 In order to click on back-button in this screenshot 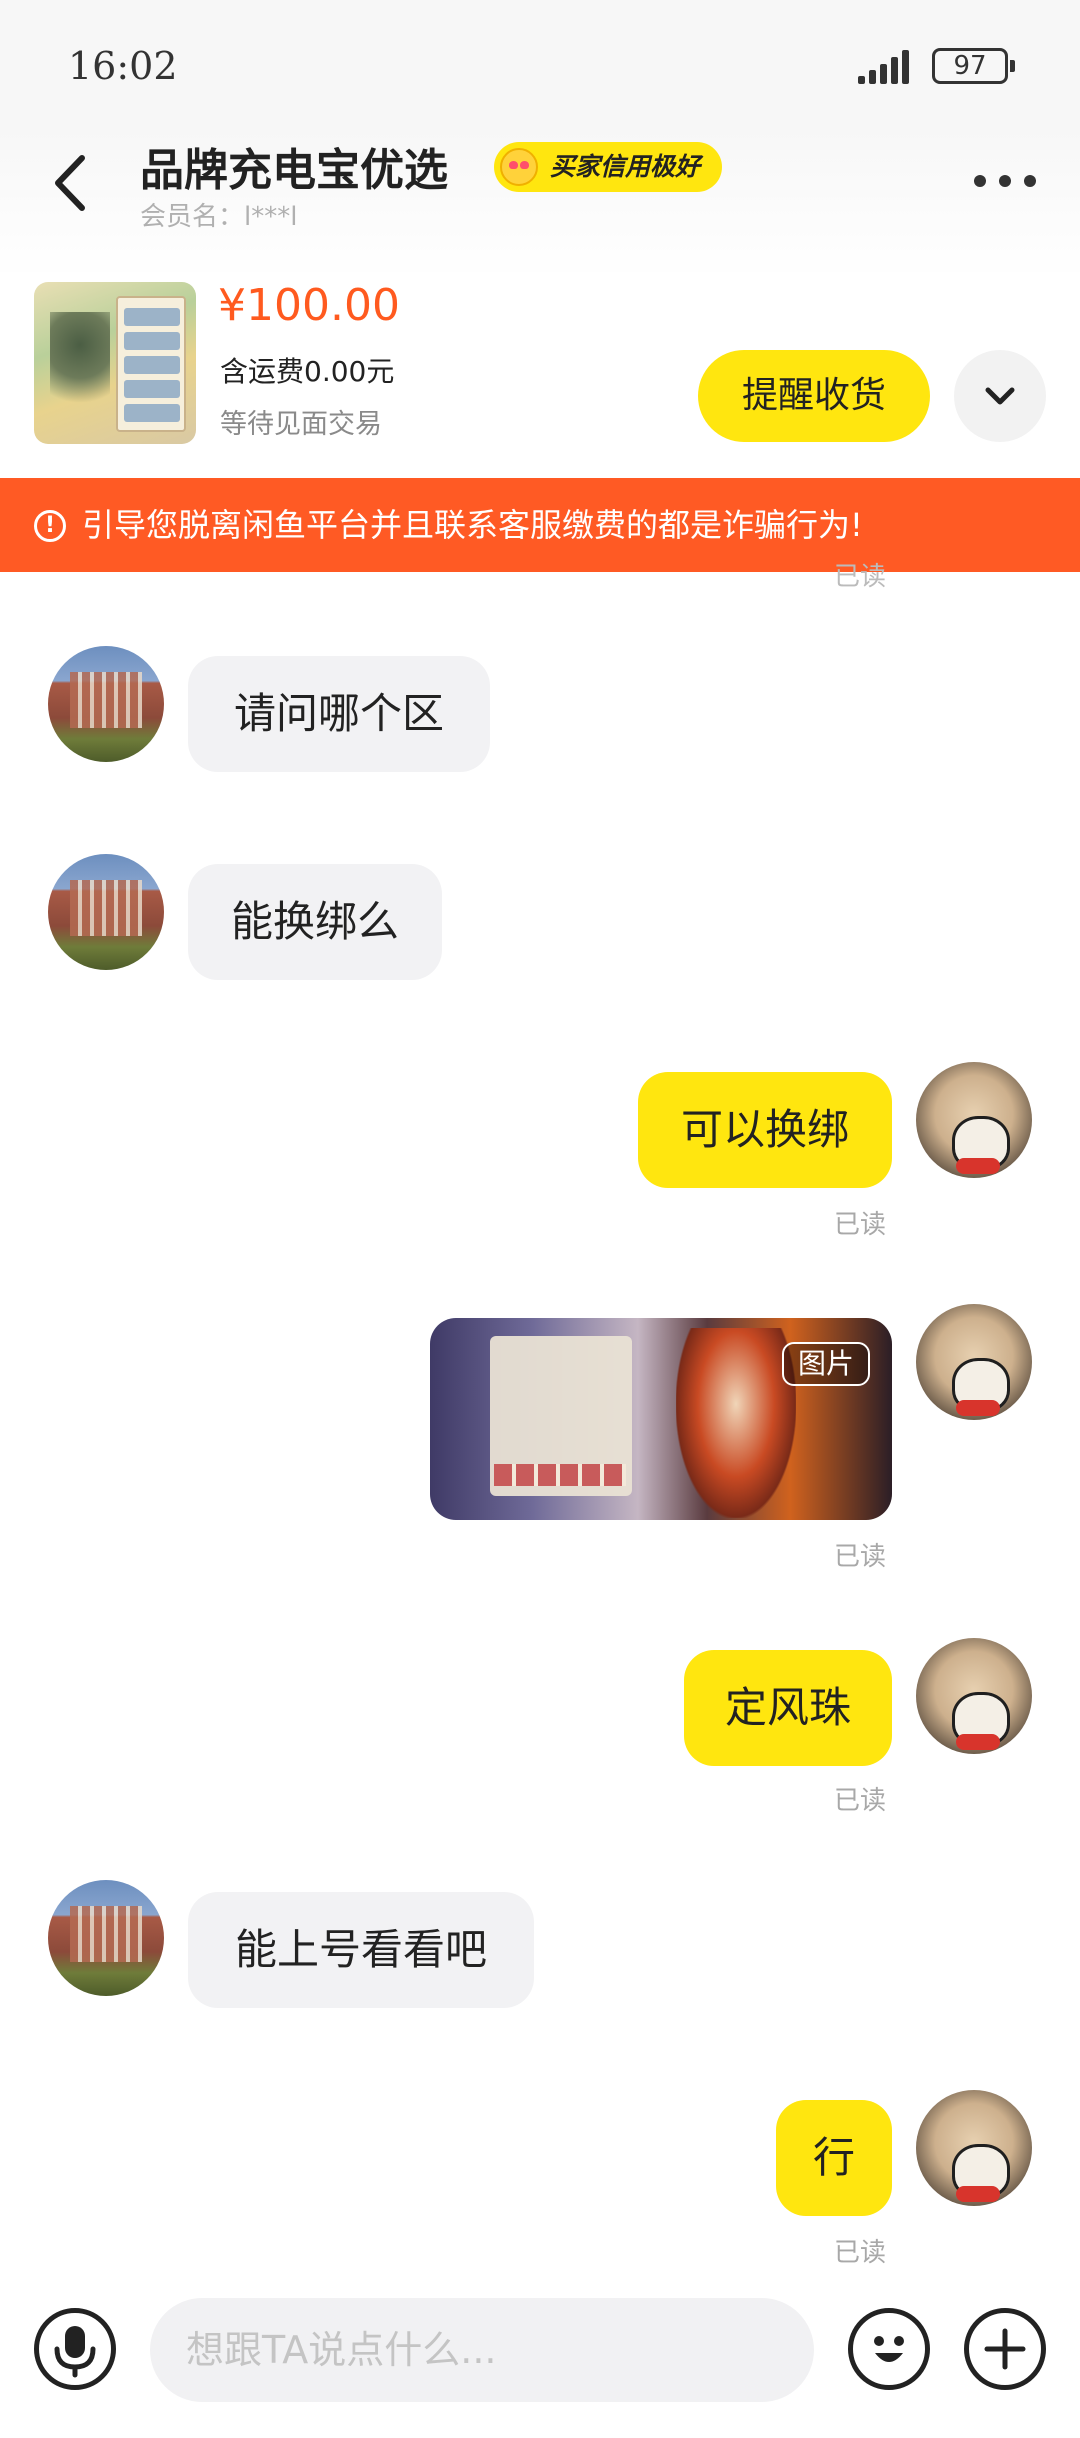, I will do `click(71, 183)`.